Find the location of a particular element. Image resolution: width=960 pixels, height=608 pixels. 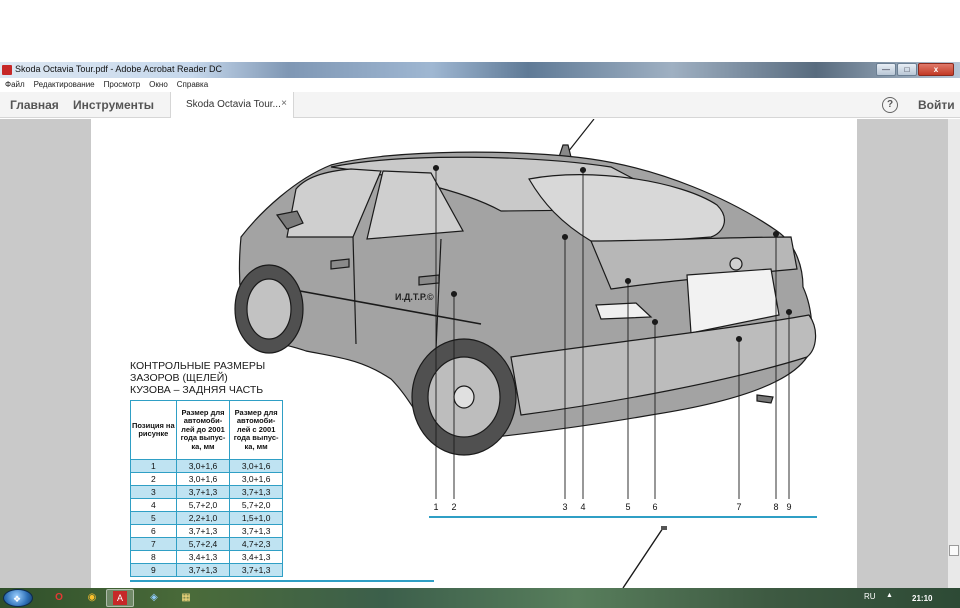

menu-view: Просмотр is located at coordinates (122, 85).